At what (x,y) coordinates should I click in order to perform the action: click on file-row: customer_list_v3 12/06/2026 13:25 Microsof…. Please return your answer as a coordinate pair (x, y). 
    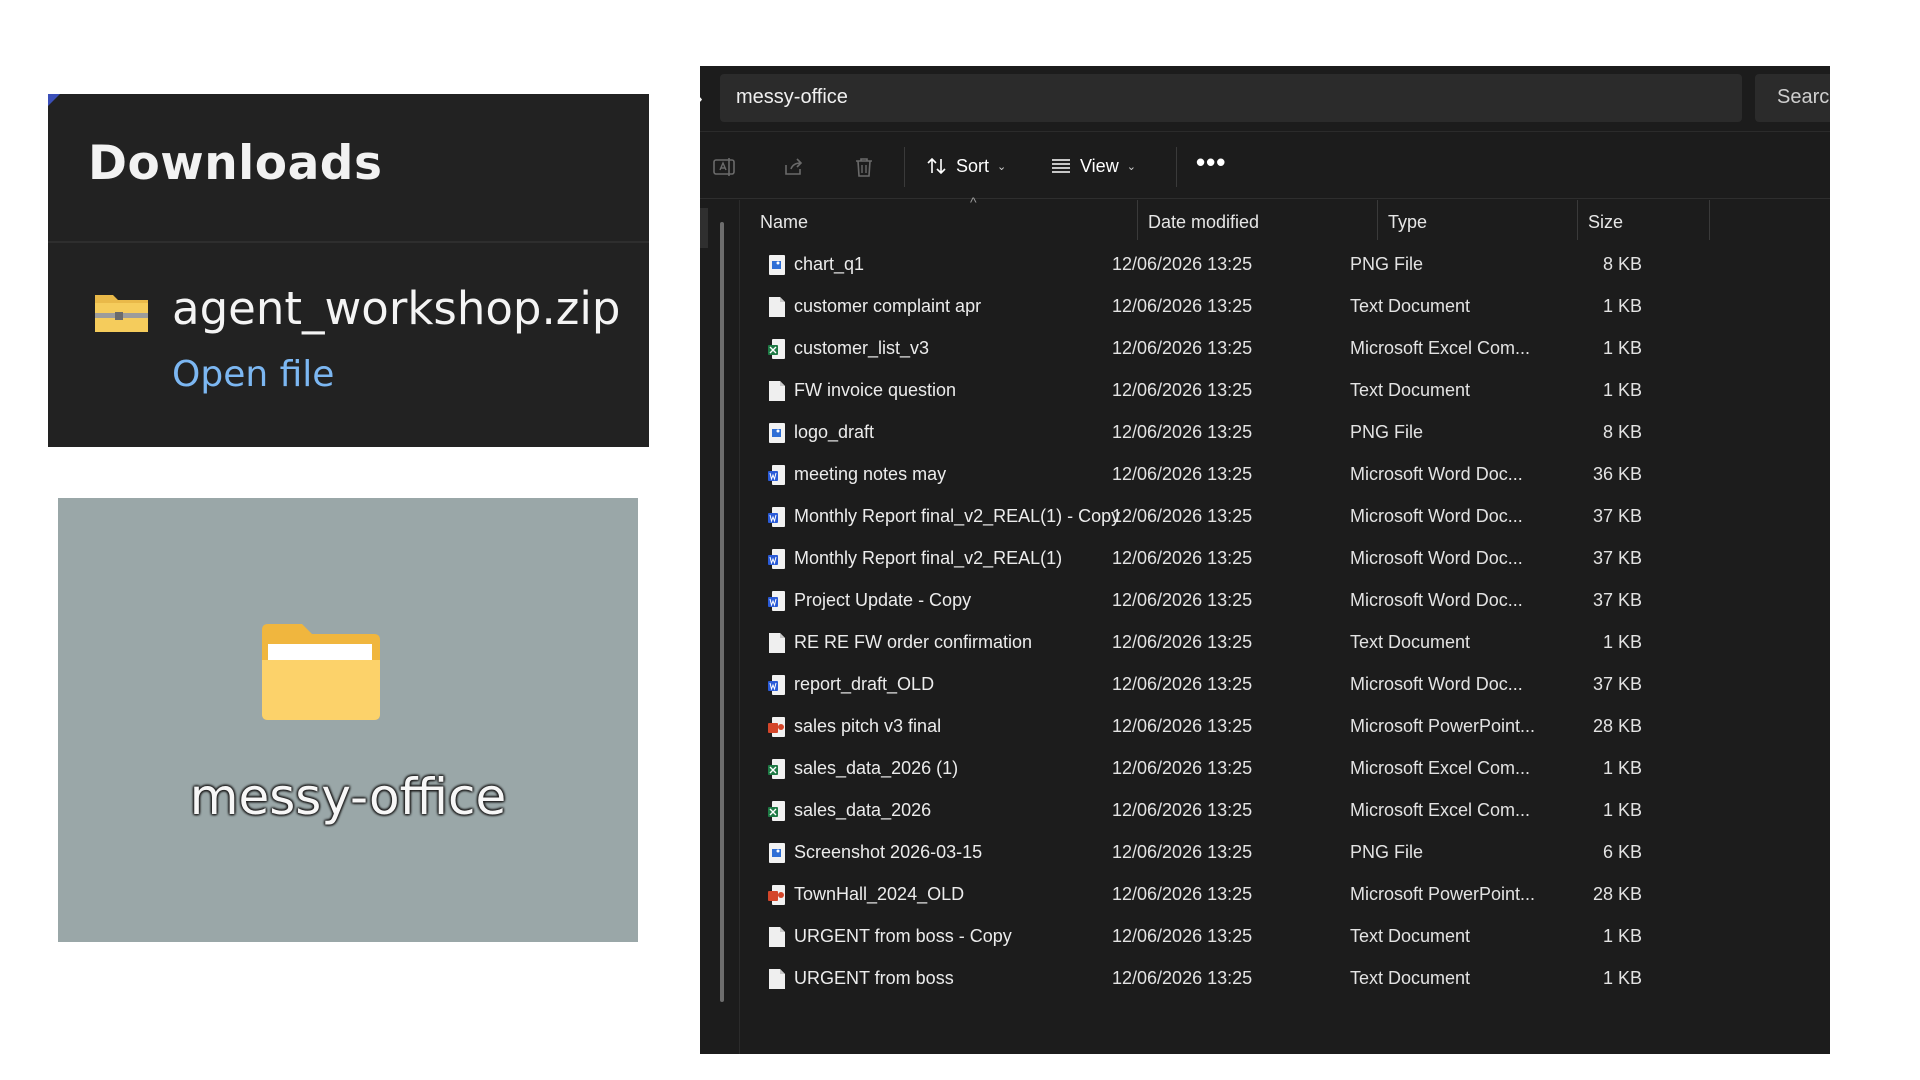
    Looking at the image, I should click on (1285, 350).